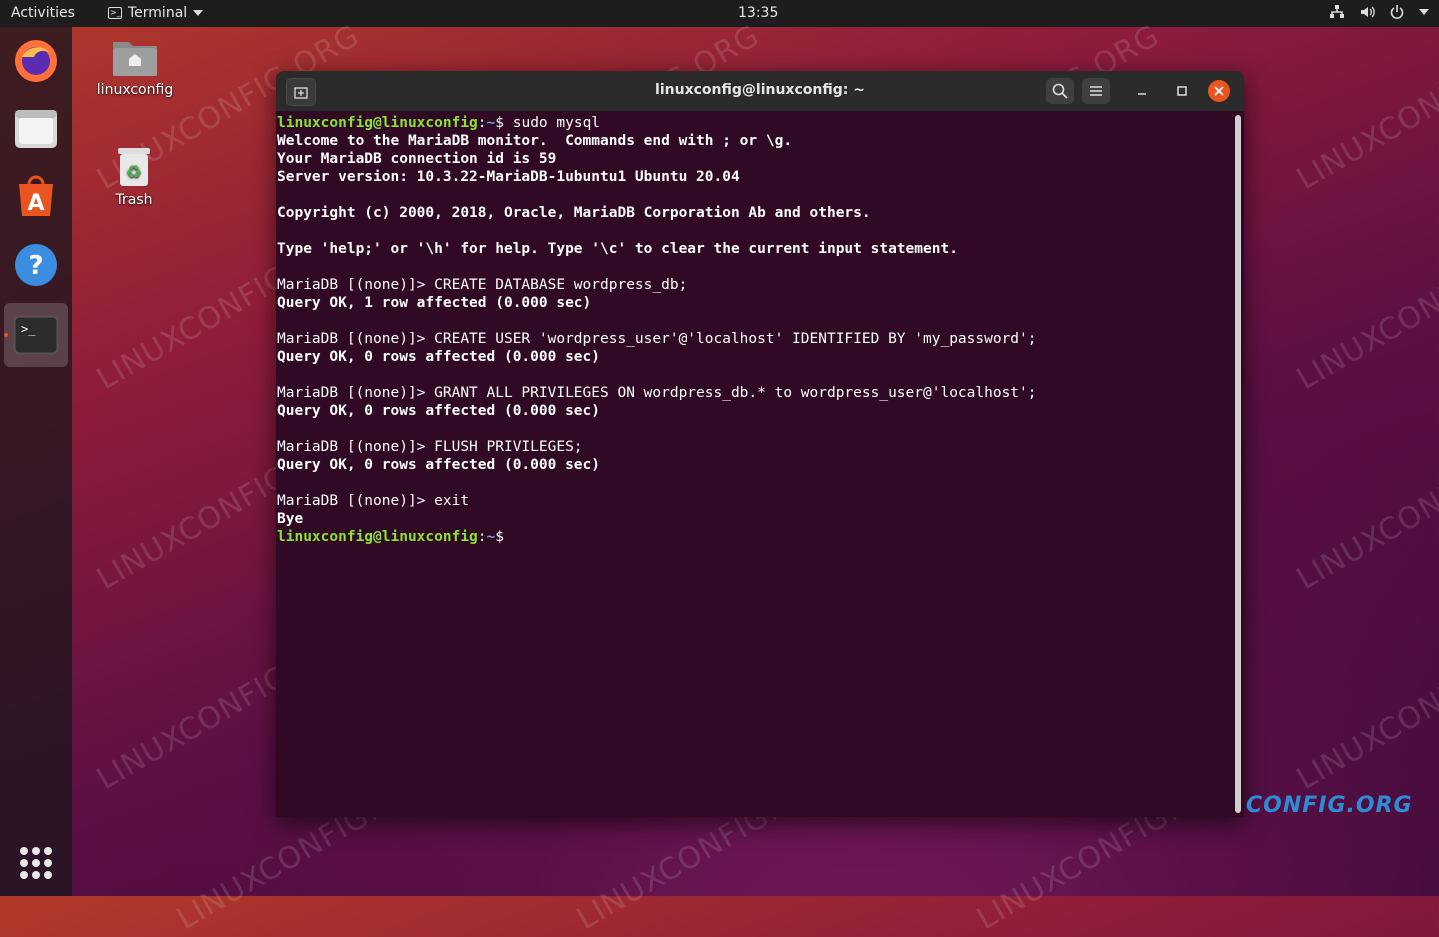  I want to click on home-folder-icon, so click(135, 59).